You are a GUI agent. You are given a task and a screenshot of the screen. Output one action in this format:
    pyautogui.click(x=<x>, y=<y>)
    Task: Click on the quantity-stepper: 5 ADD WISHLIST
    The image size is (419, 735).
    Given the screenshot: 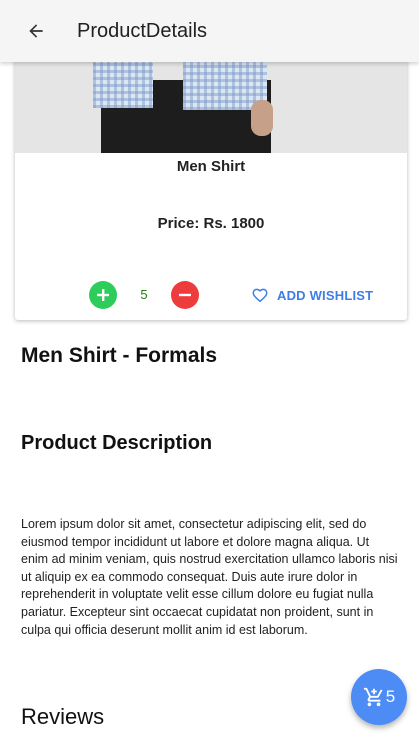 What is the action you would take?
    pyautogui.click(x=211, y=295)
    